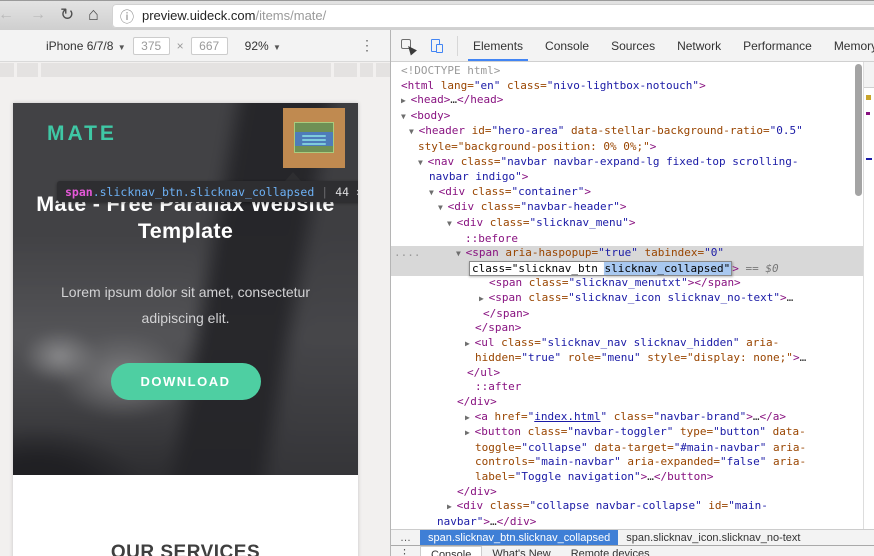 Image resolution: width=874 pixels, height=556 pixels. What do you see at coordinates (423, 162) in the screenshot?
I see `code-token: ▼` at bounding box center [423, 162].